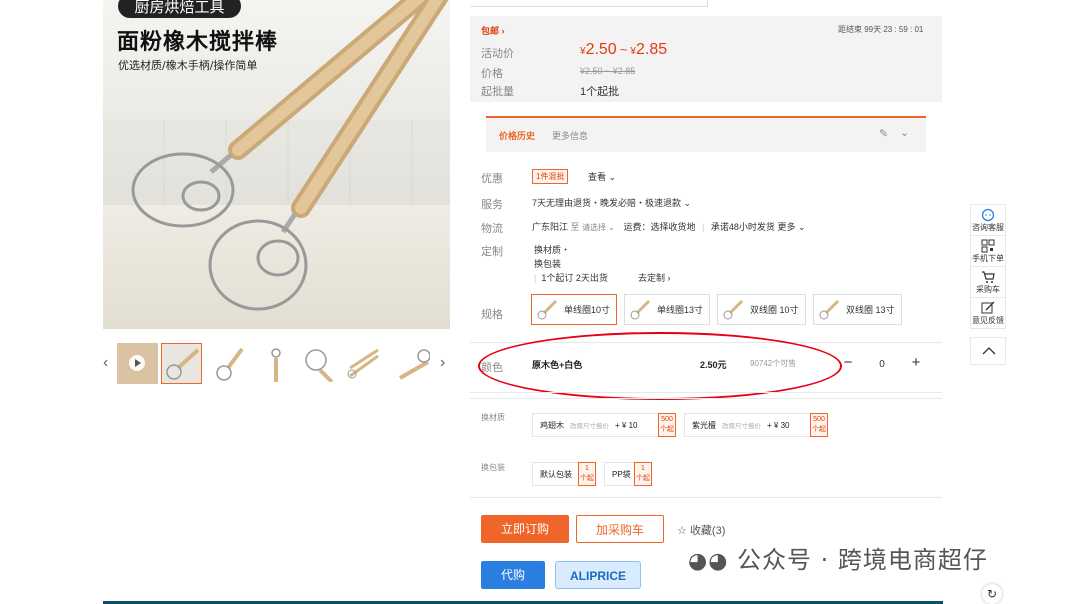 The height and width of the screenshot is (604, 1080). Describe the element at coordinates (442, 363) in the screenshot. I see `thumb-next-icon: ›` at that location.